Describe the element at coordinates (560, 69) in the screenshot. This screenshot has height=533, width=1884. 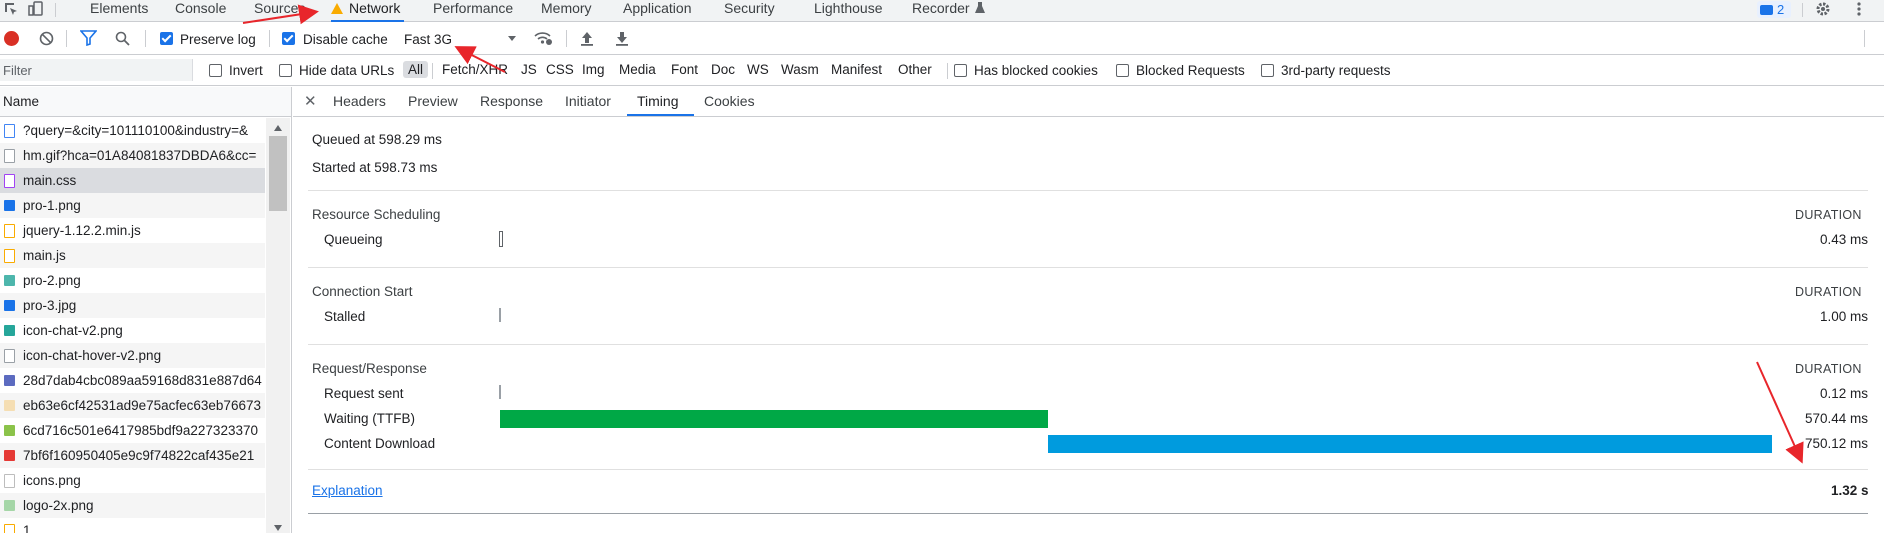
I see `type-filter-css: CSS` at that location.